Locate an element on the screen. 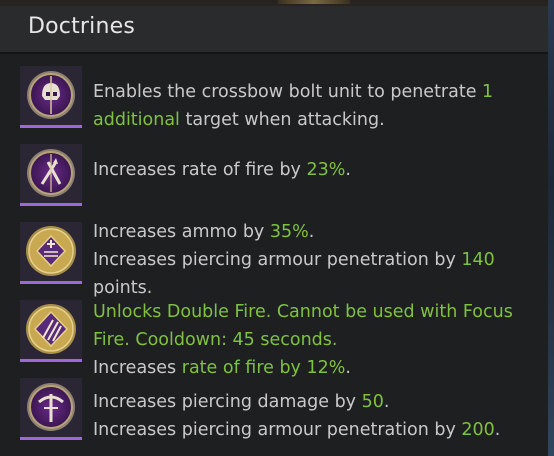  highlight-value: 140 is located at coordinates (478, 260).